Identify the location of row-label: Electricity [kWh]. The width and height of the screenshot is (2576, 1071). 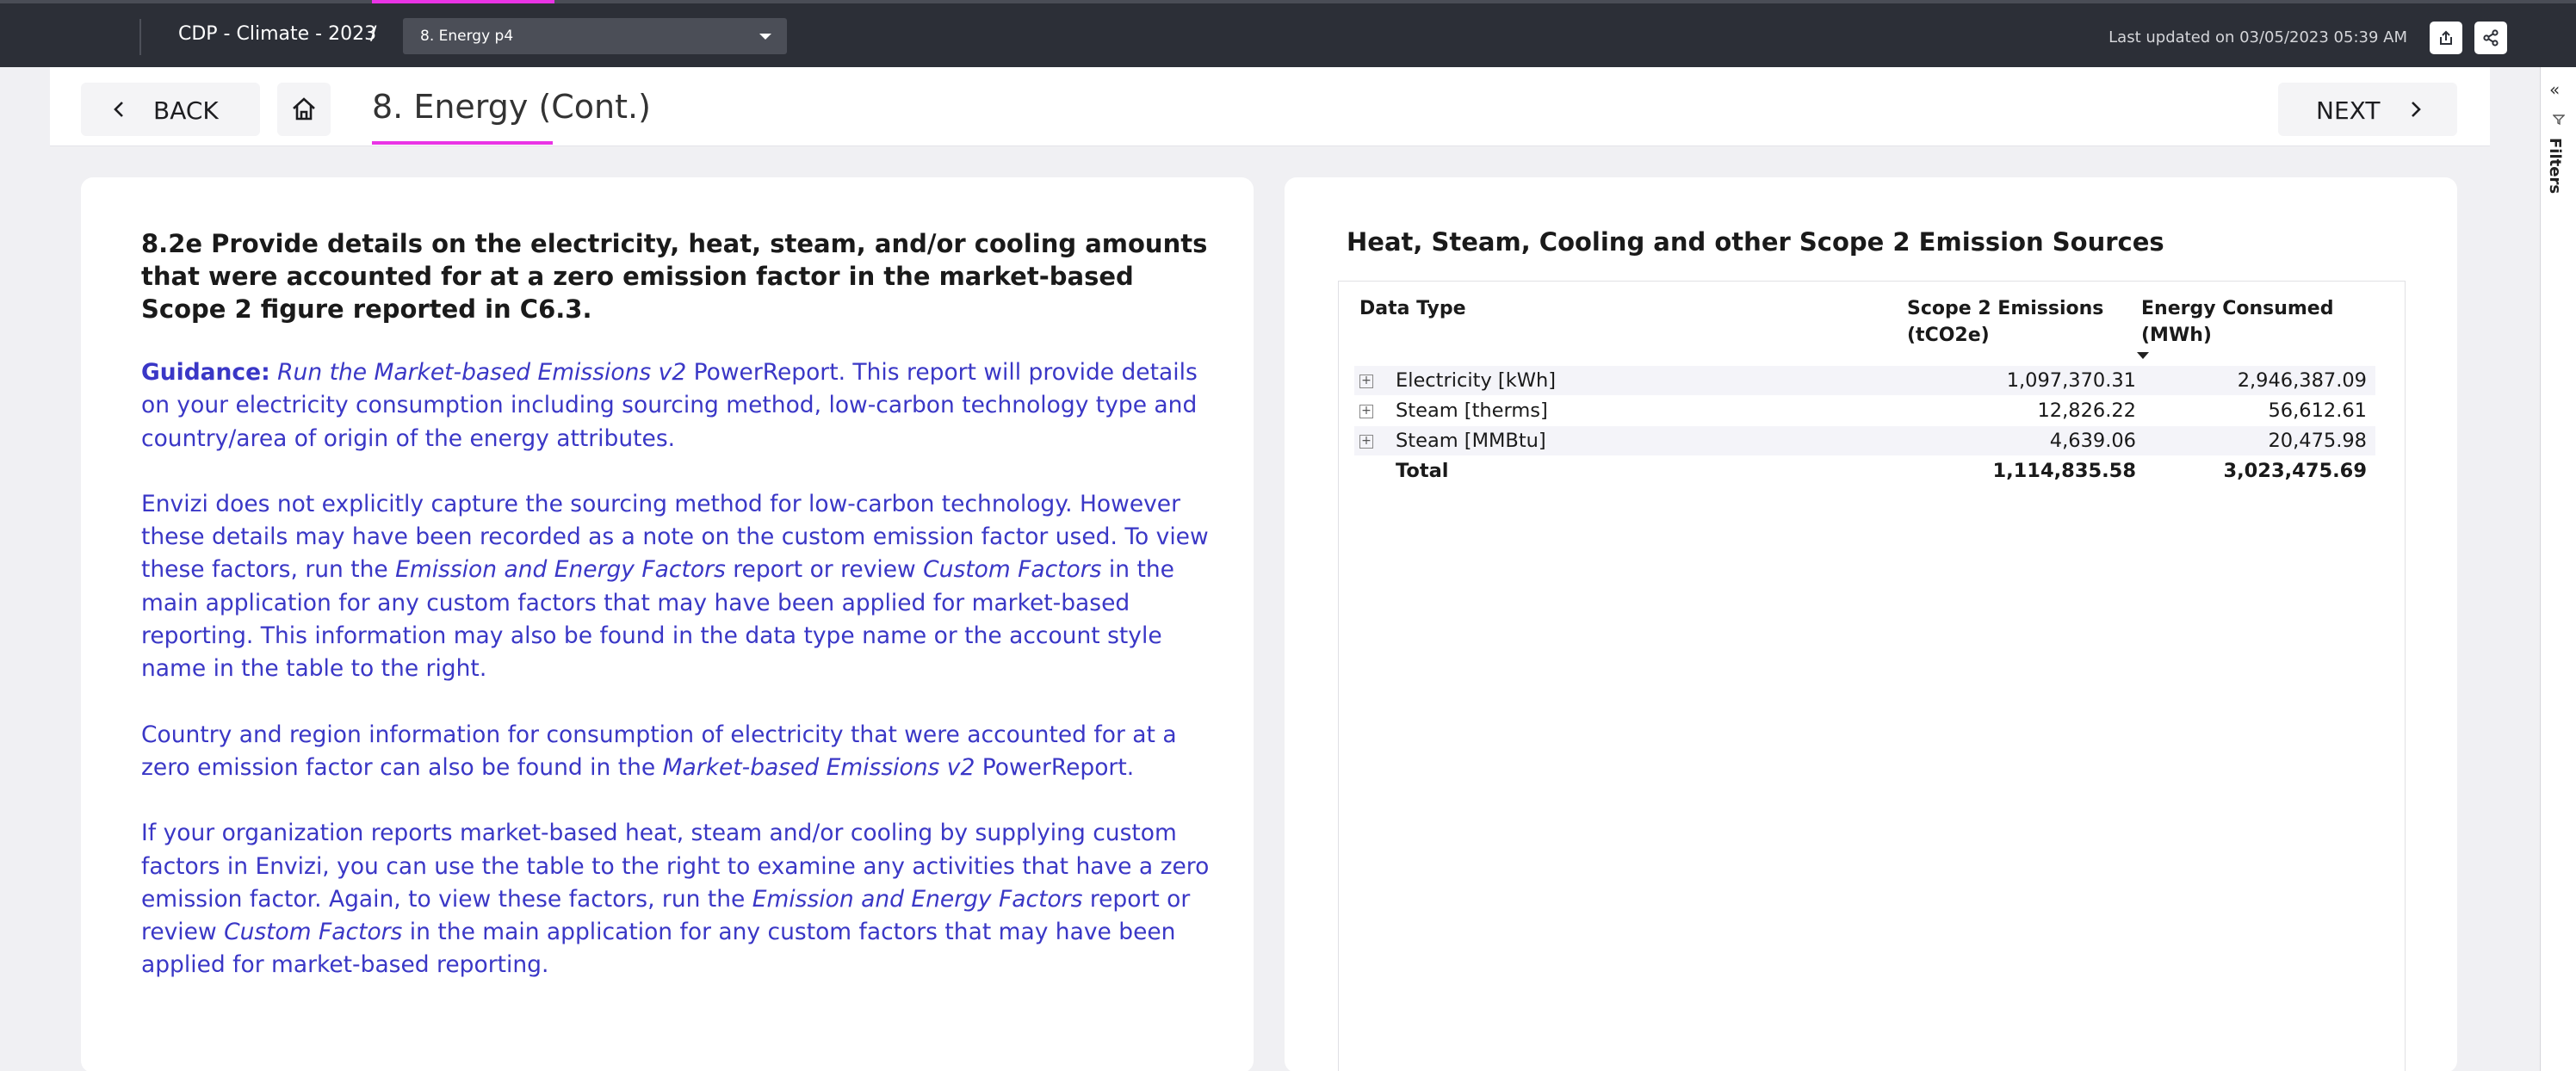
(1476, 380).